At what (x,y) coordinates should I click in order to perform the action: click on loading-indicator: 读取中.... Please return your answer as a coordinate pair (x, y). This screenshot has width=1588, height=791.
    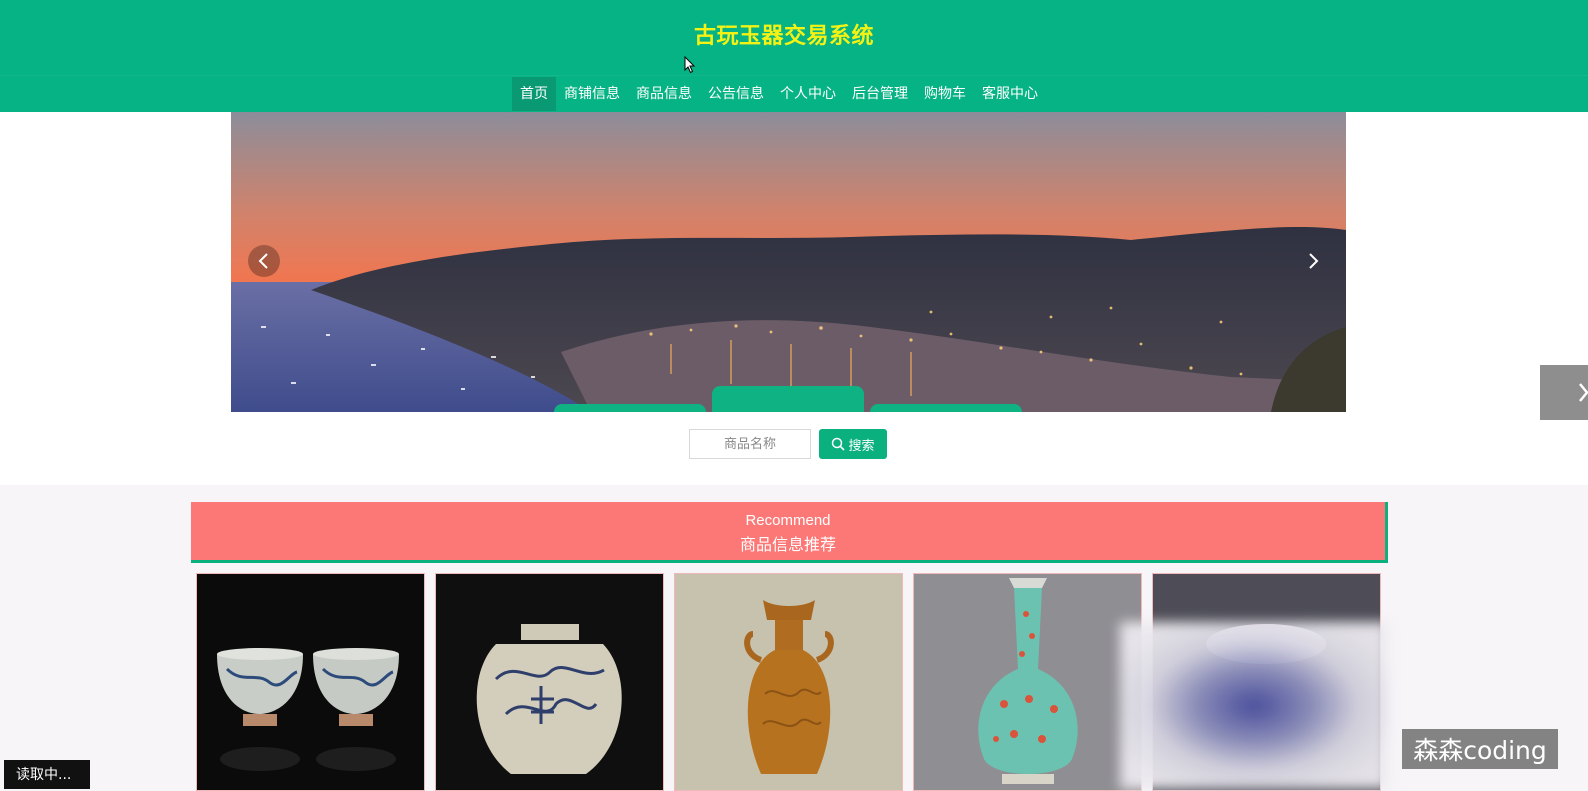
    Looking at the image, I should click on (47, 774).